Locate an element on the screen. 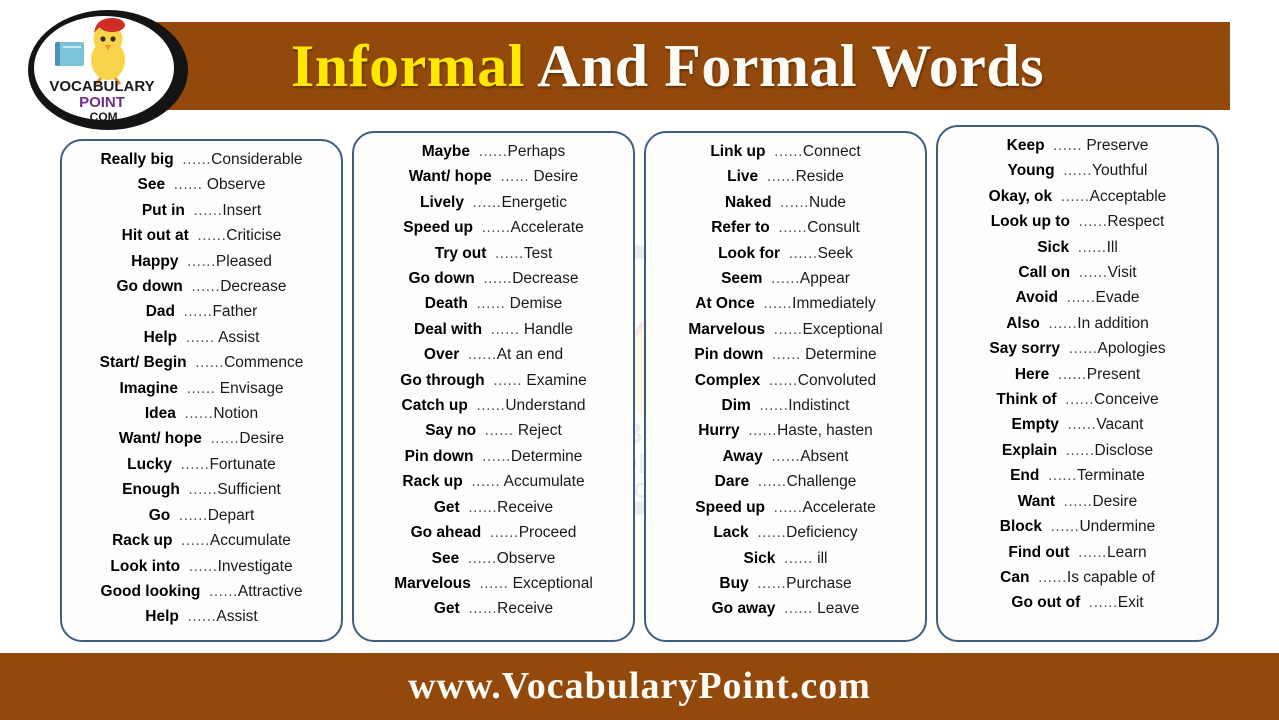 This screenshot has height=720, width=1279. formal-word: Energetic is located at coordinates (534, 202).